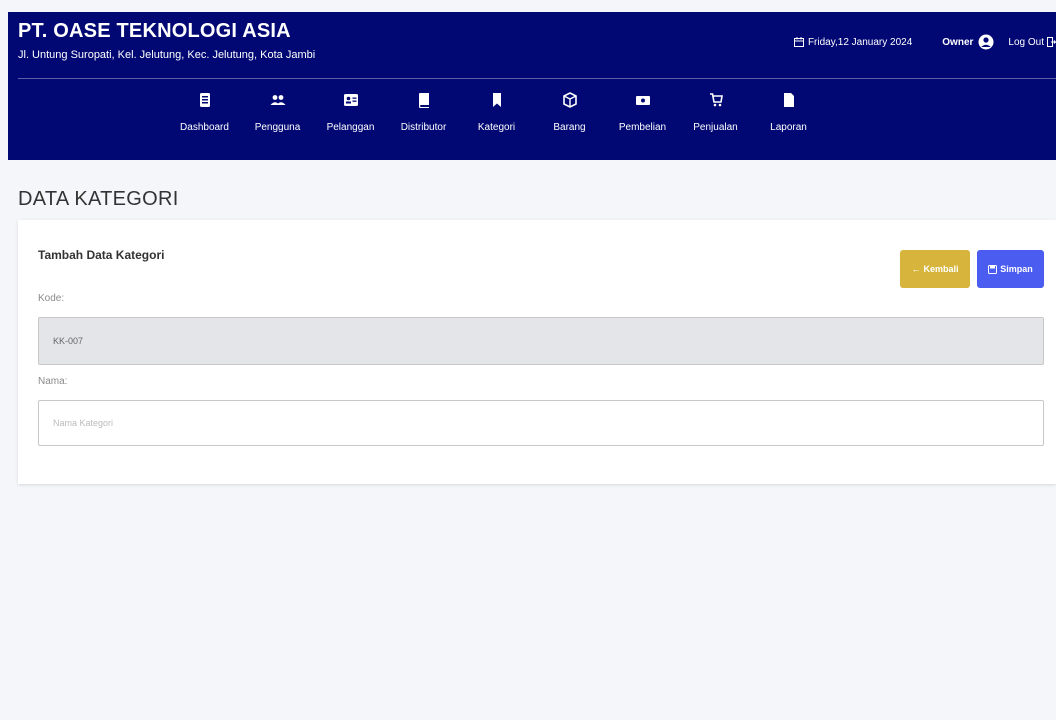  I want to click on nav-label: Penjualan, so click(715, 127).